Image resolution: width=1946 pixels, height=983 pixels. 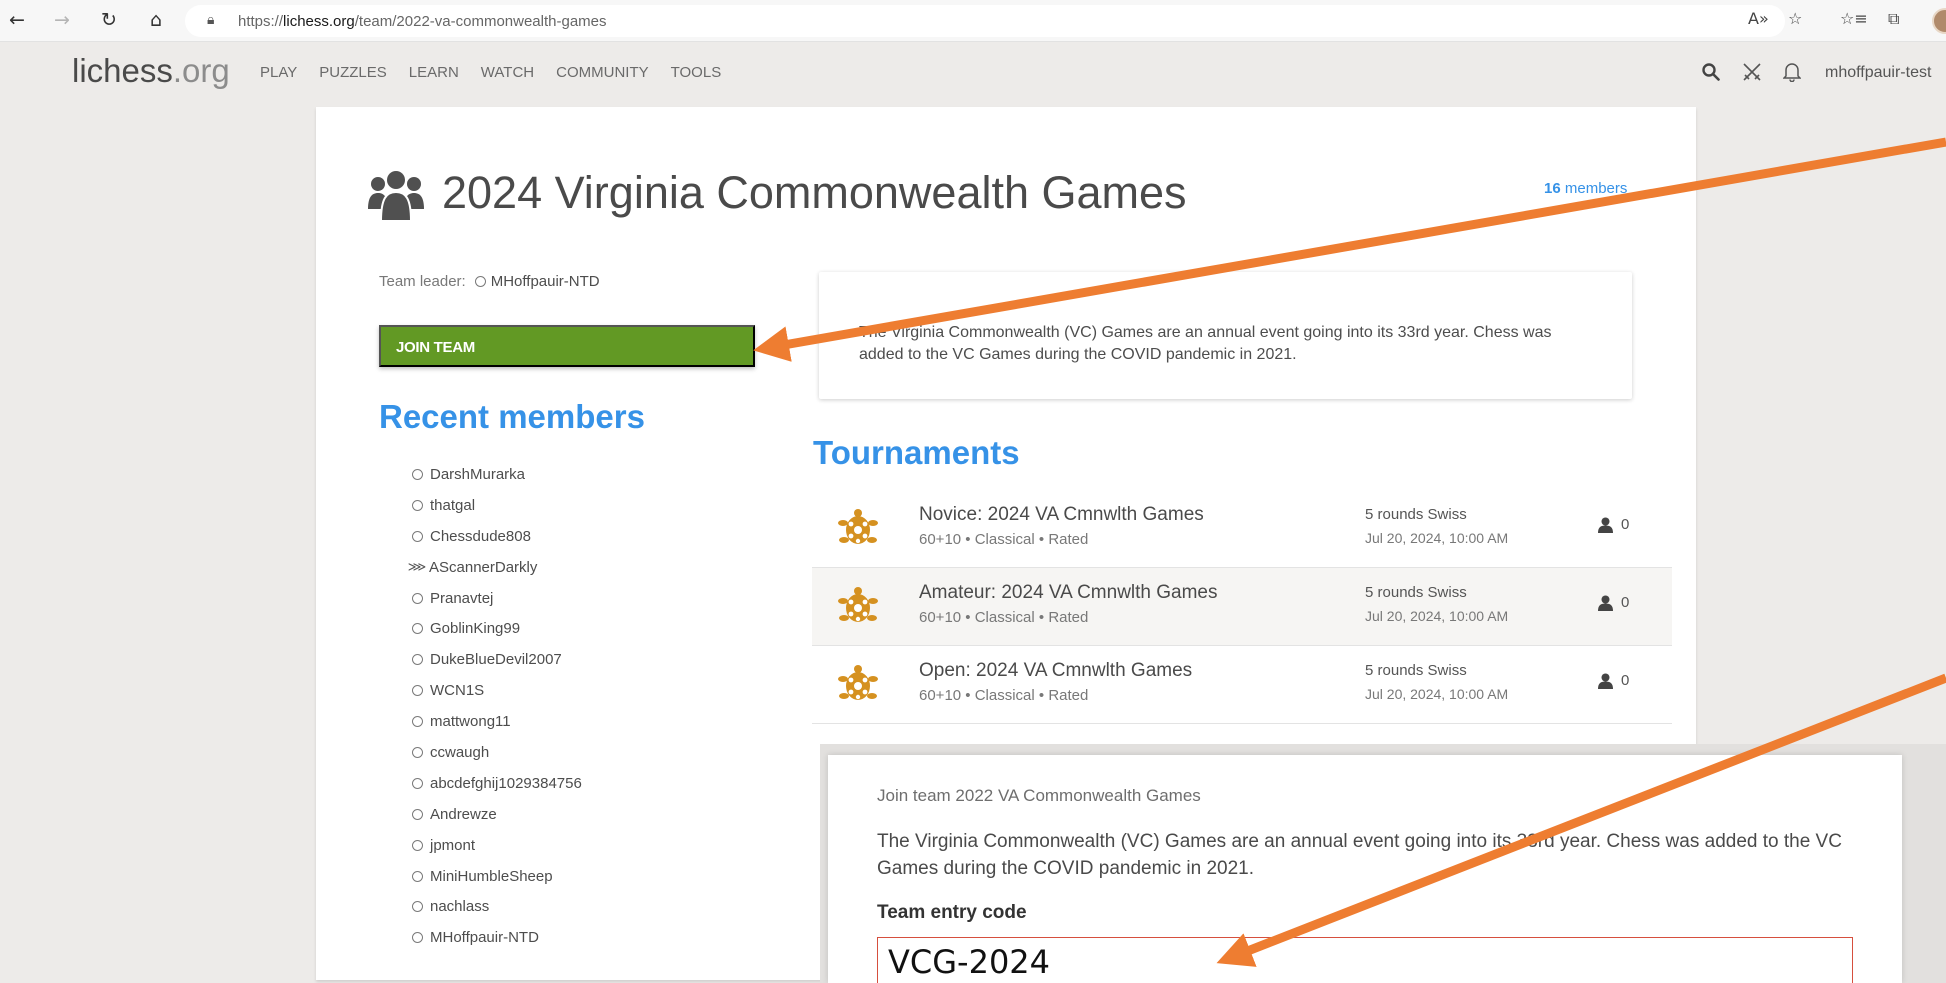 I want to click on team-group-icon, so click(x=396, y=196).